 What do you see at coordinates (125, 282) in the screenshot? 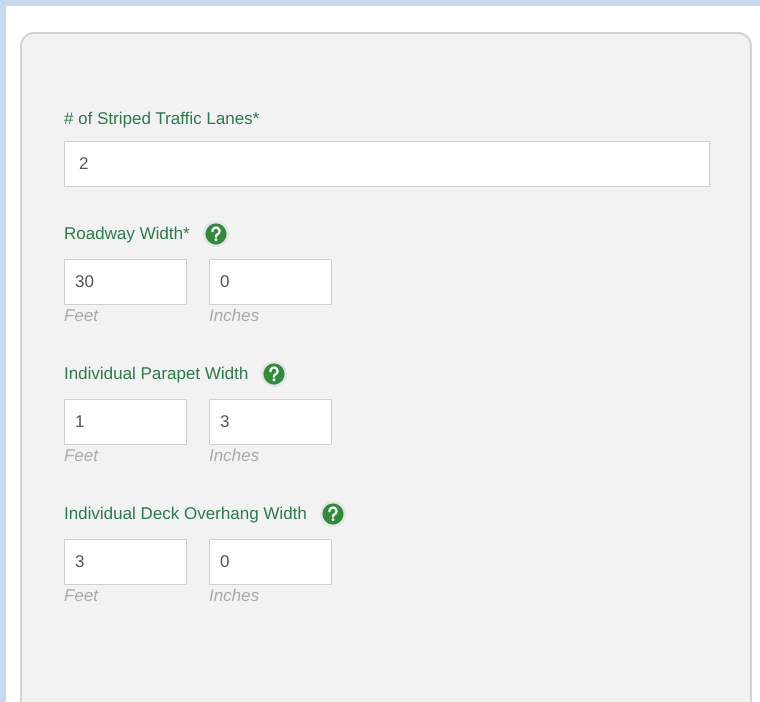
I see `input-field: 30` at bounding box center [125, 282].